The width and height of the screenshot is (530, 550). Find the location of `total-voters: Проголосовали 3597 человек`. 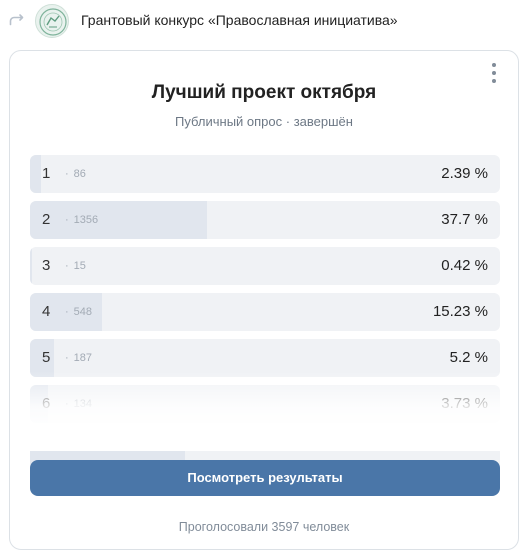

total-voters: Проголосовали 3597 человек is located at coordinates (264, 527).